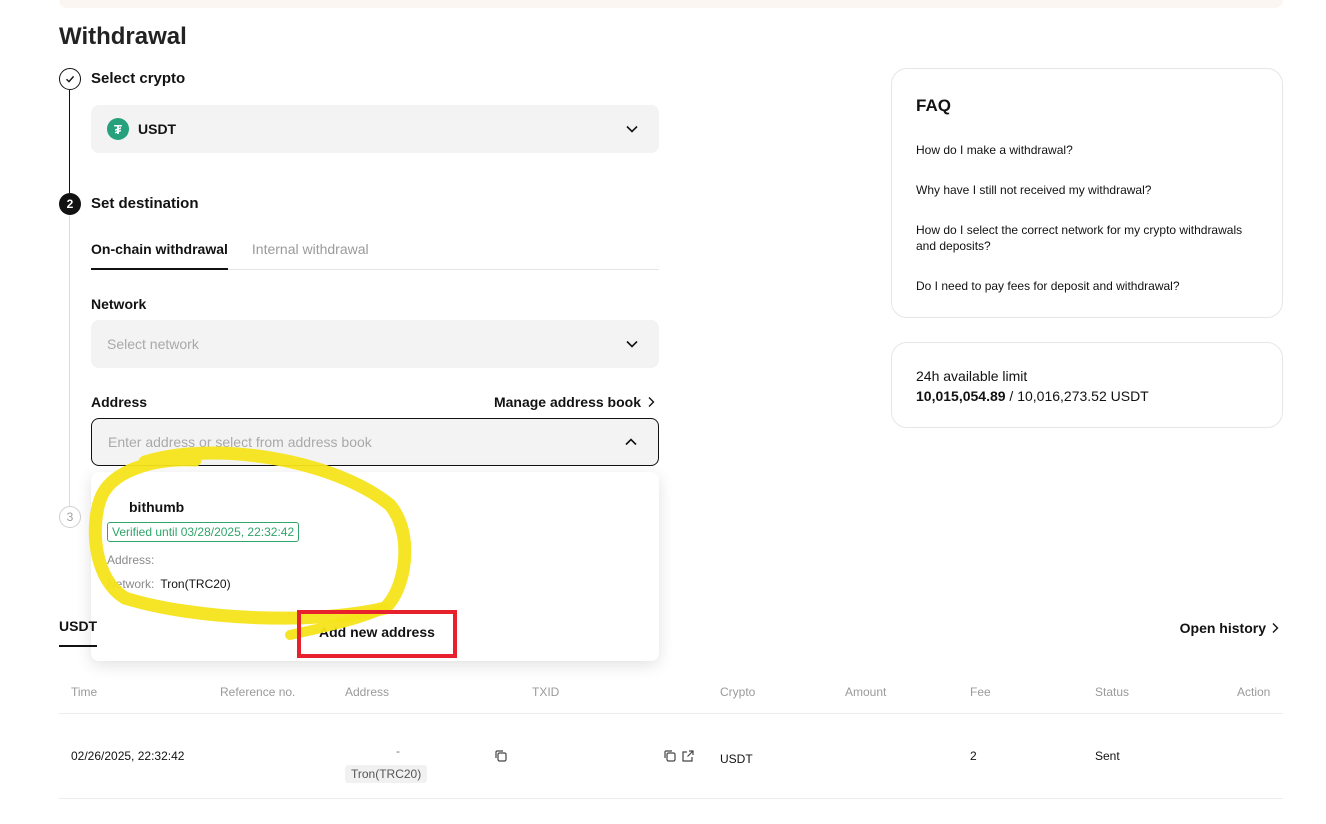 This screenshot has height=824, width=1326. I want to click on faq-title: FAQ, so click(933, 105).